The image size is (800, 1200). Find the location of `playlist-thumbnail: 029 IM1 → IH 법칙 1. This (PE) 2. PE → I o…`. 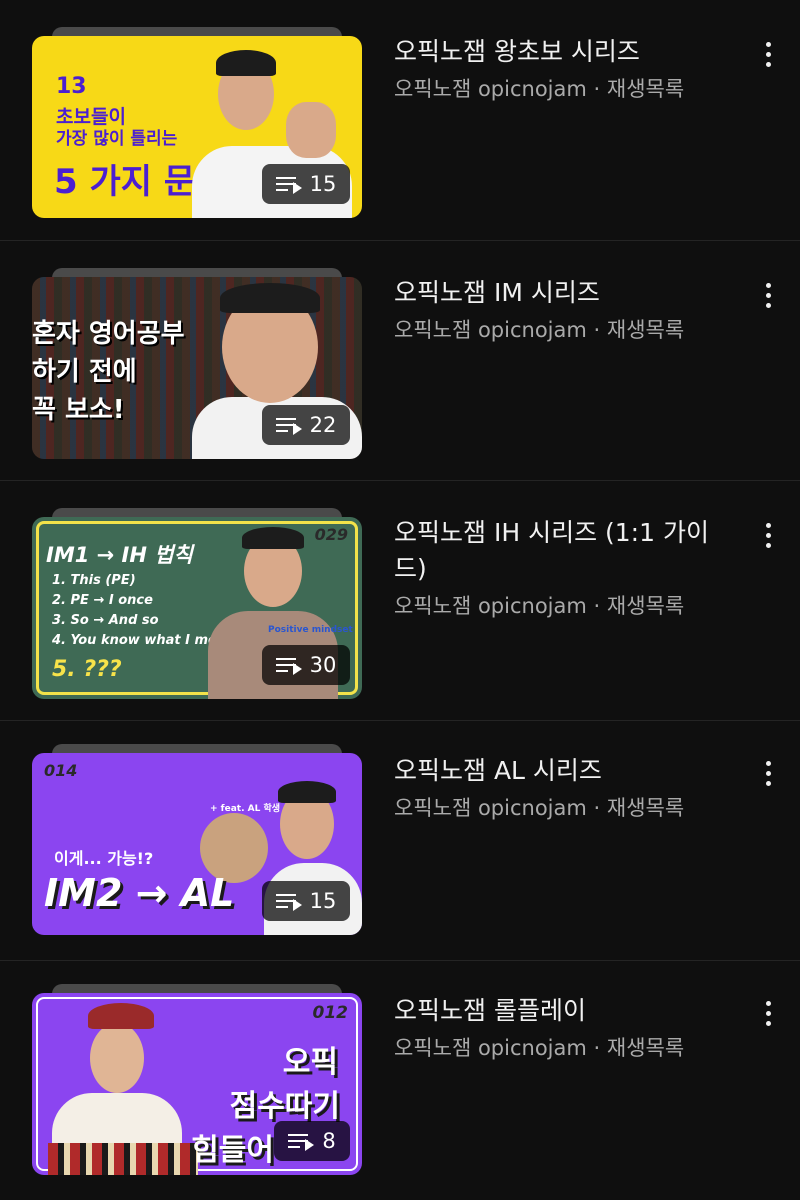

playlist-thumbnail: 029 IM1 → IH 법칙 1. This (PE) 2. PE → I o… is located at coordinates (197, 603).